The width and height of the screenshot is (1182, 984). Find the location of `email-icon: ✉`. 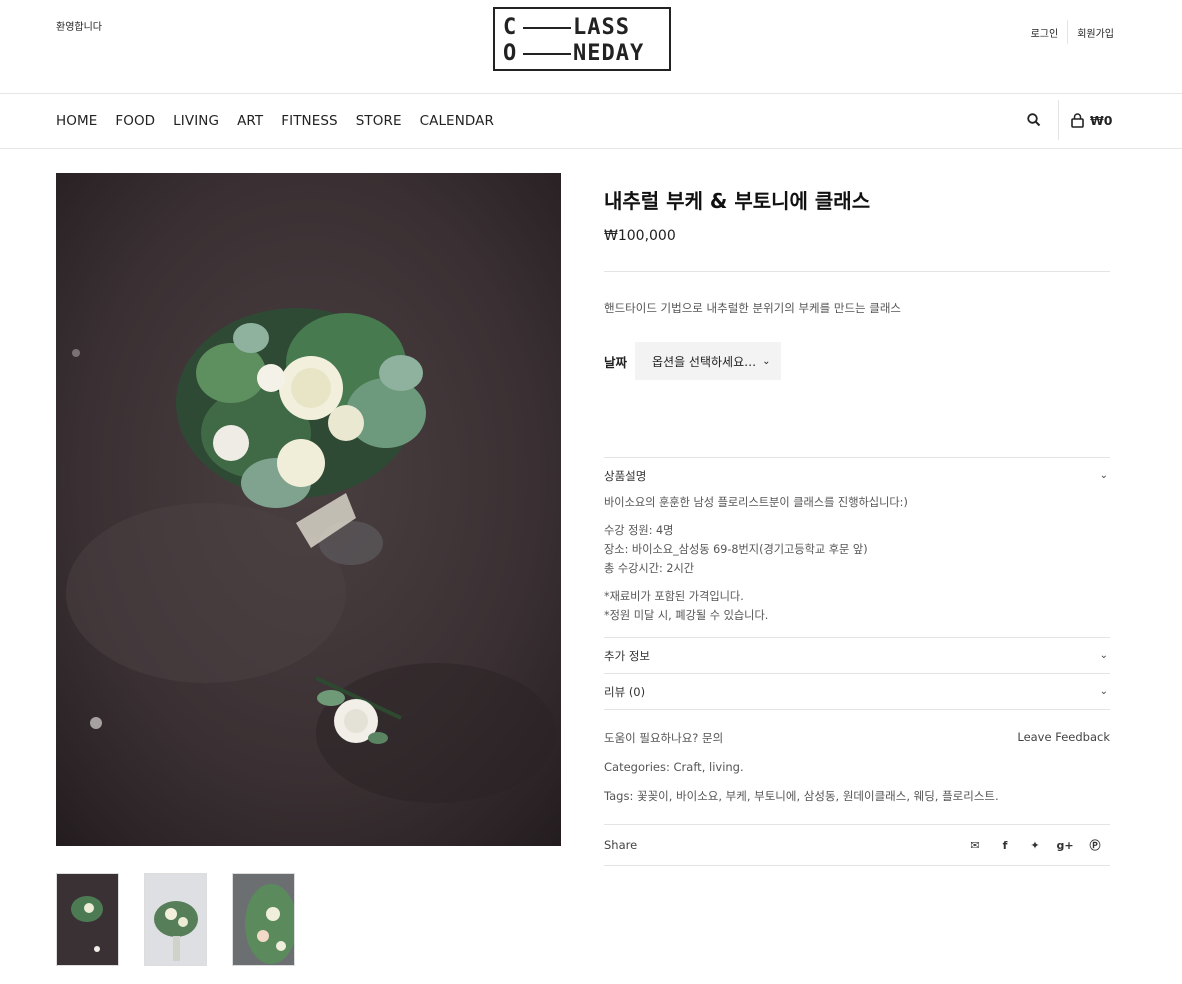

email-icon: ✉ is located at coordinates (975, 845).